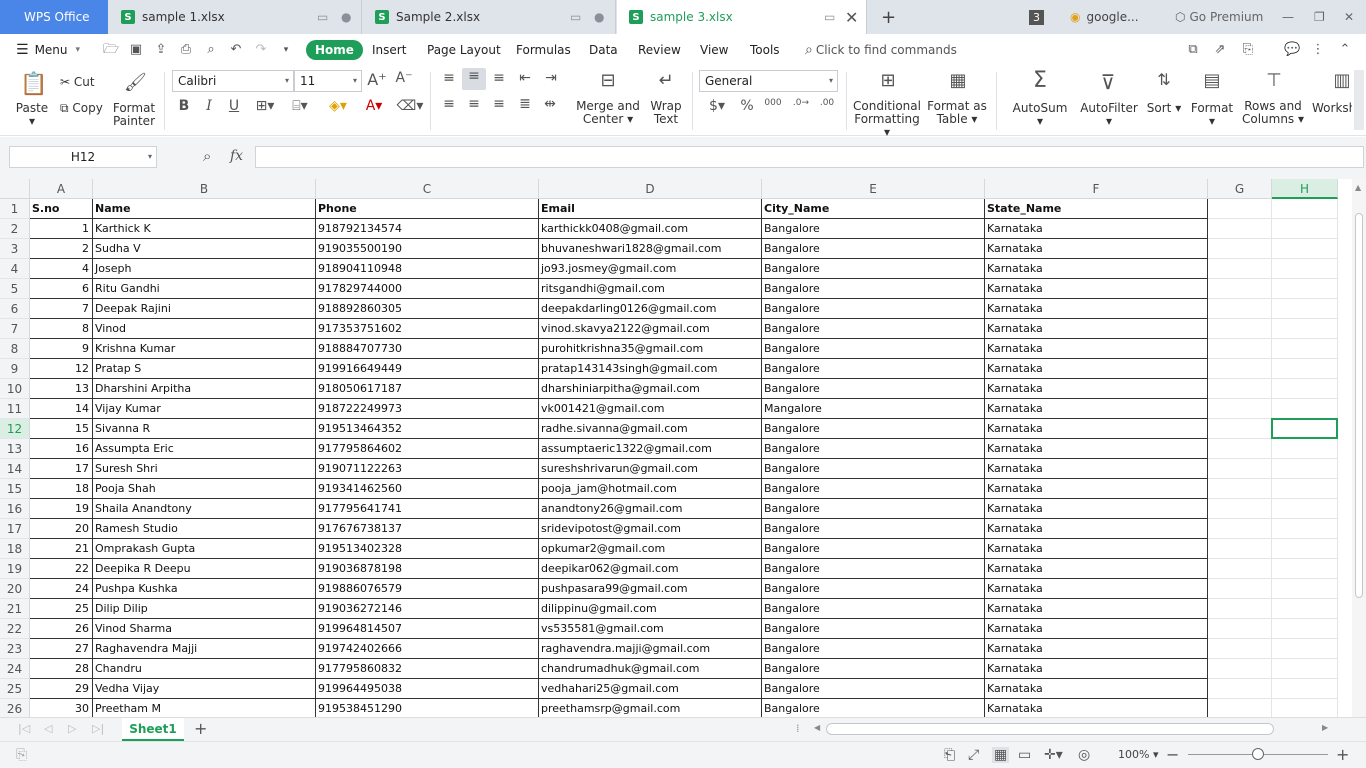 Image resolution: width=1366 pixels, height=768 pixels. What do you see at coordinates (204, 409) in the screenshot?
I see `table-cell: Vijay Kumar` at bounding box center [204, 409].